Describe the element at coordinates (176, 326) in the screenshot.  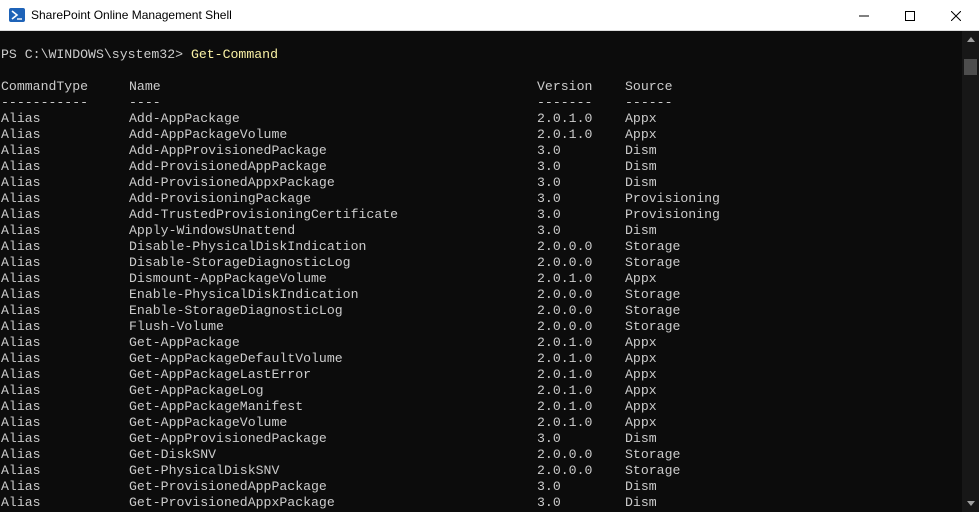
I see `cell-name: Flush-Volume` at that location.